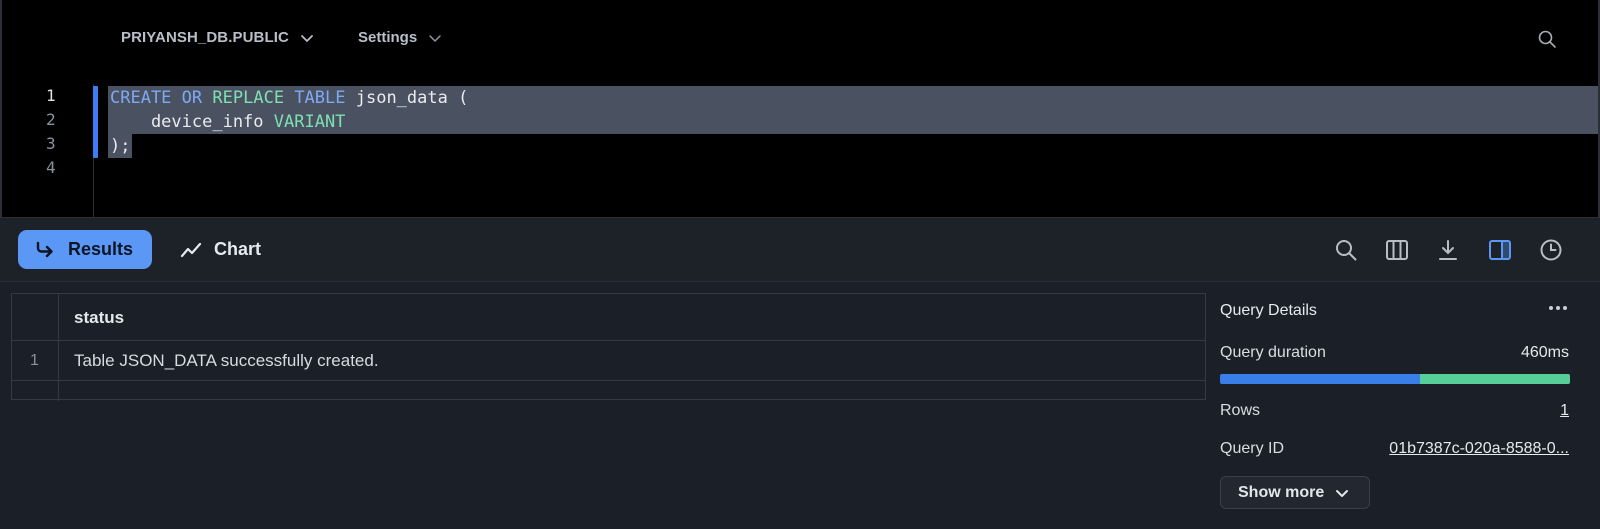 The image size is (1600, 529). I want to click on code-token: TABLE, so click(320, 98).